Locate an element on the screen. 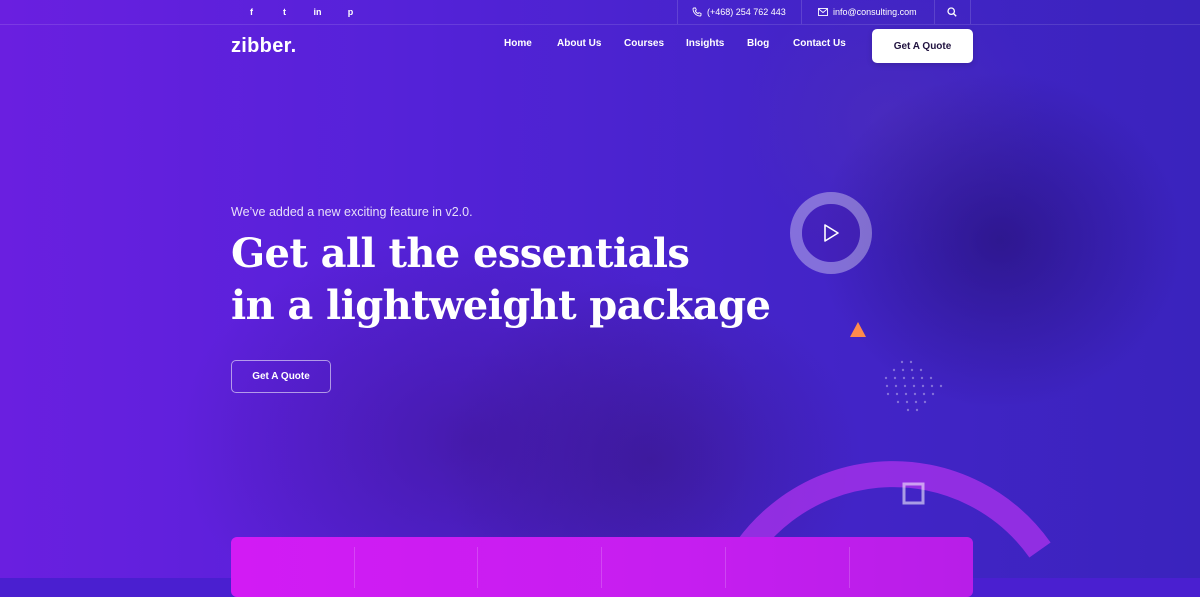  nav-contact-us: Contact Us is located at coordinates (819, 43).